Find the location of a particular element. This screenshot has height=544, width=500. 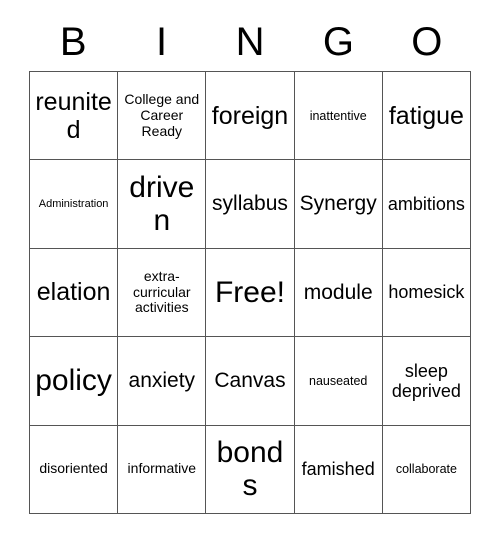

bingo-cell-label: nauseated is located at coordinates (338, 380).